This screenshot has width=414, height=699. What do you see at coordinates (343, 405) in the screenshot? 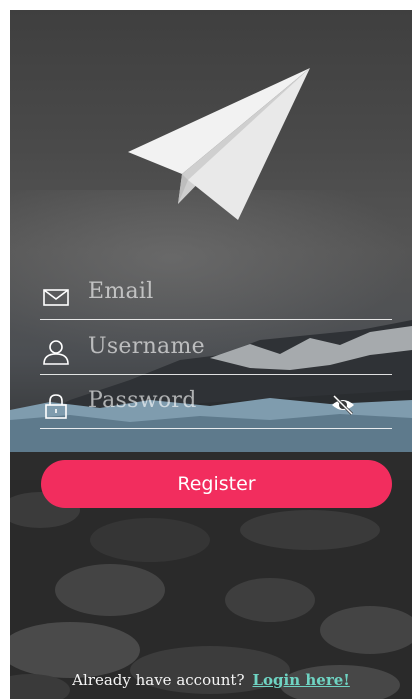
I see `eye-slash-icon` at bounding box center [343, 405].